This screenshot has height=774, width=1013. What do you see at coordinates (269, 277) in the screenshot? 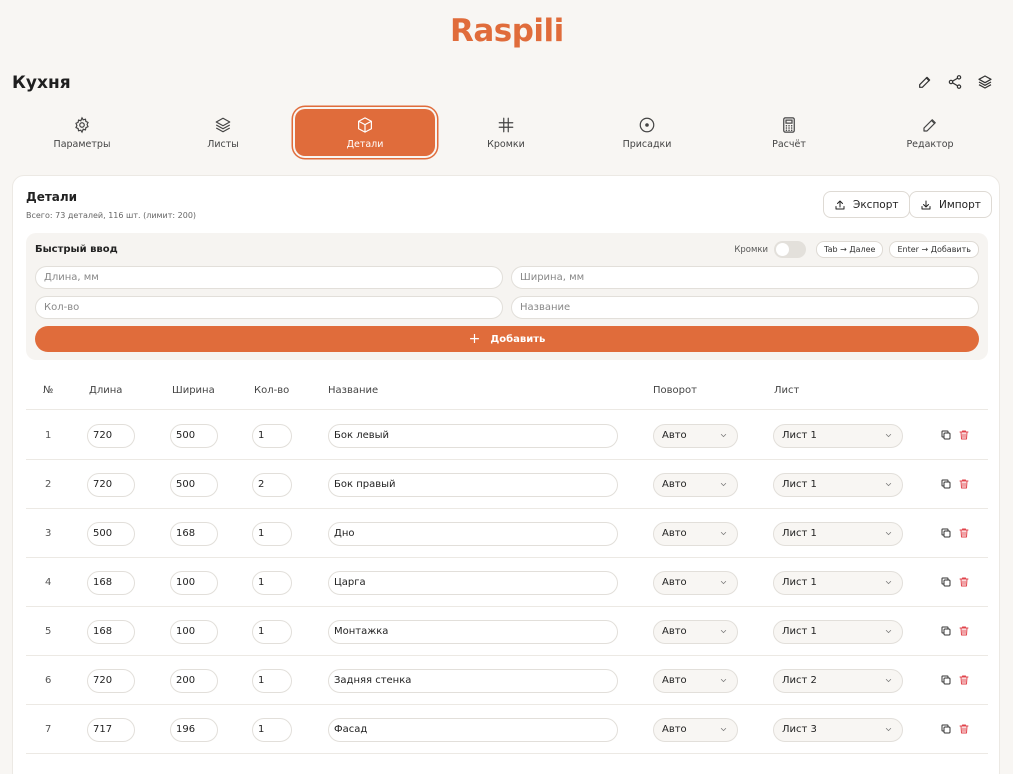
I see `length-input` at bounding box center [269, 277].